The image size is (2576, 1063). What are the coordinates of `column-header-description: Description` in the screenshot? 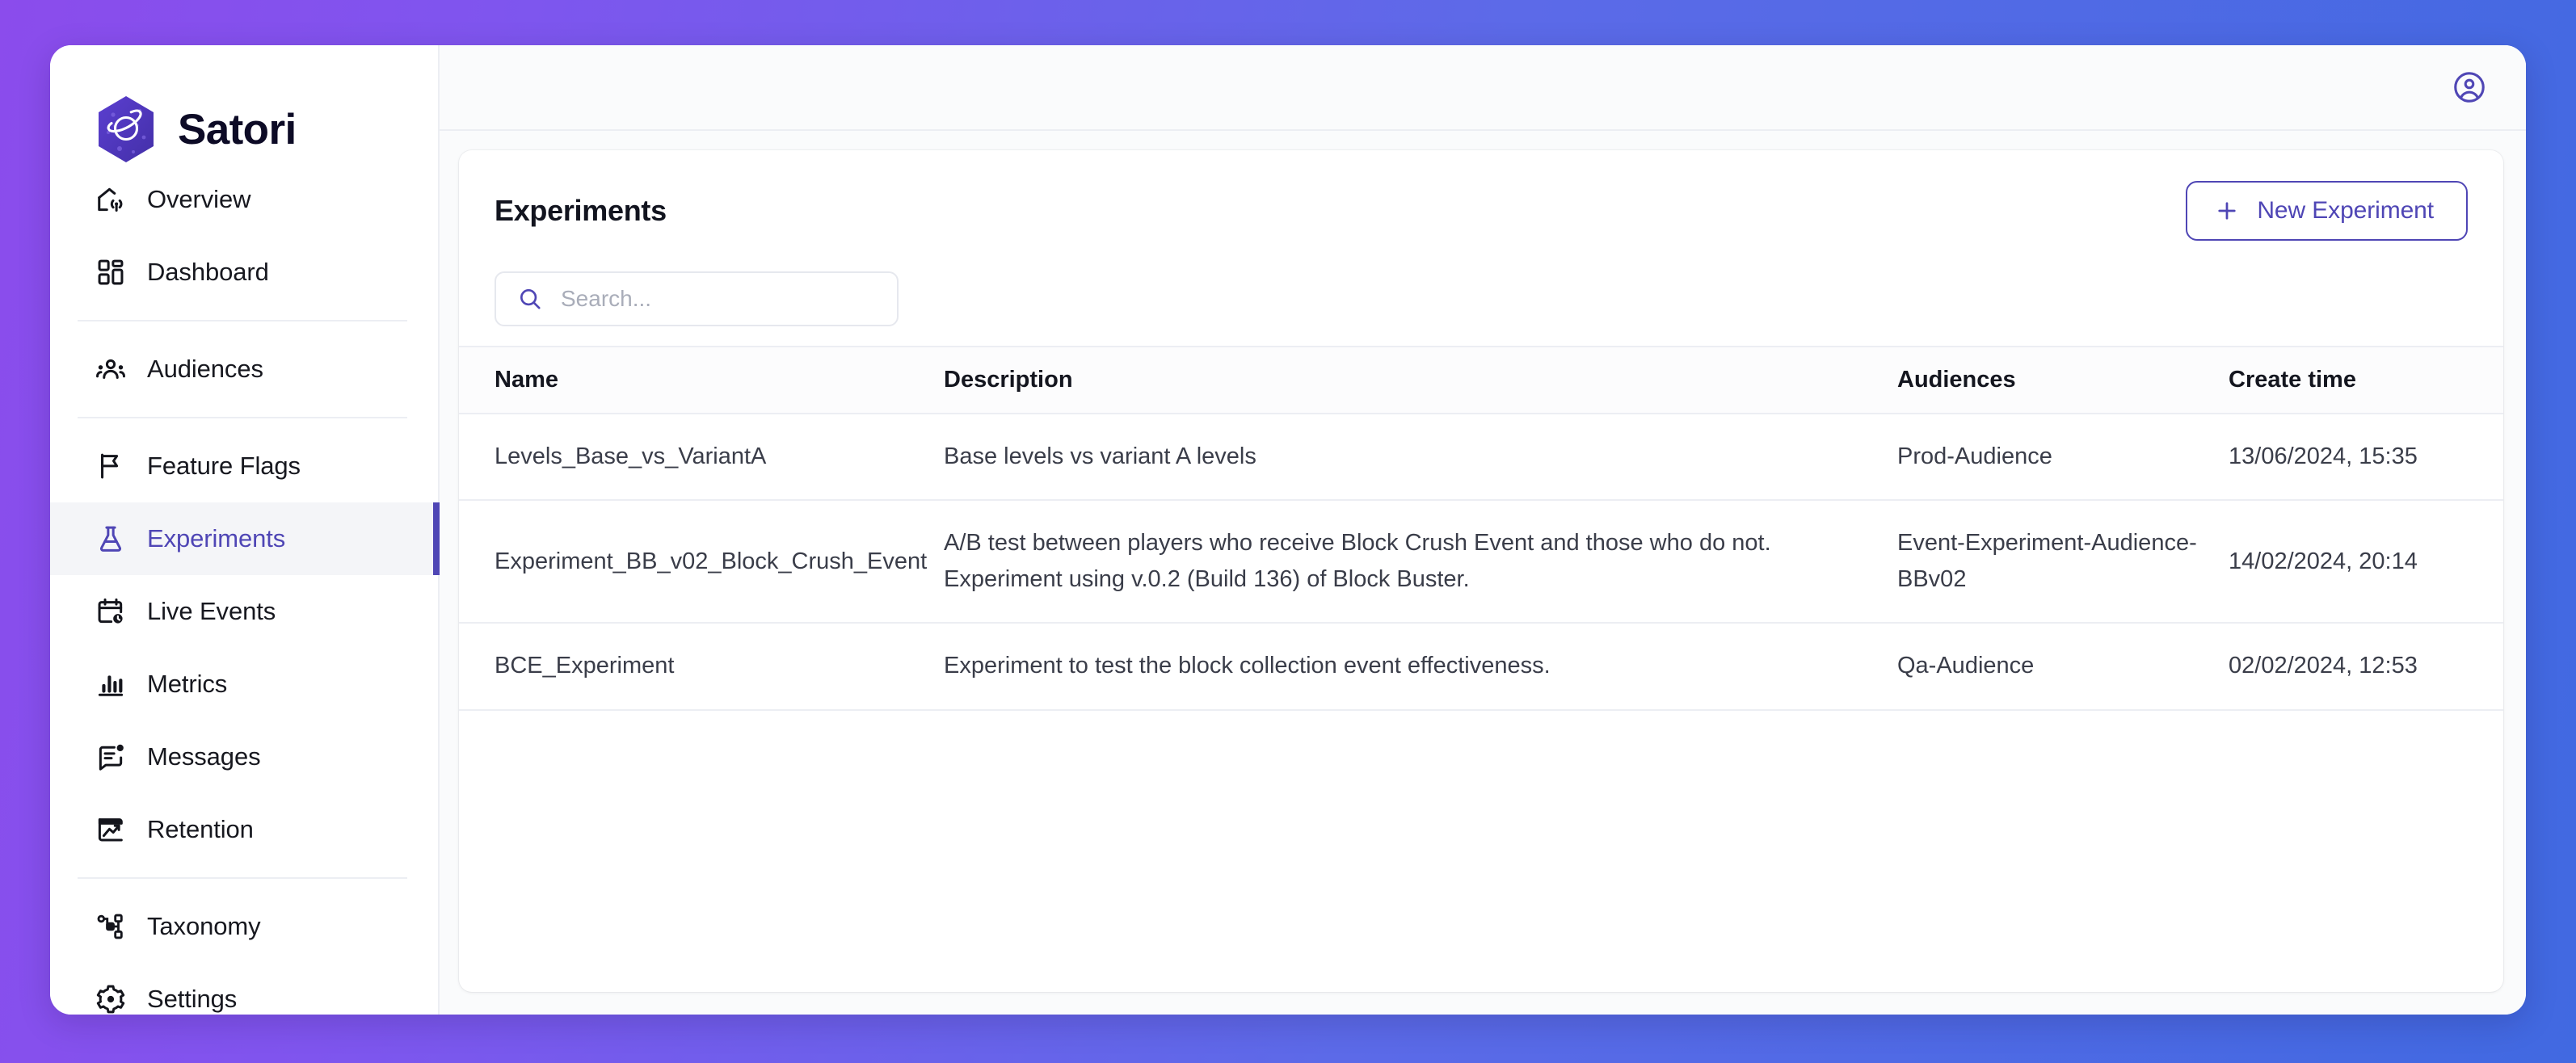 It's located at (1420, 380).